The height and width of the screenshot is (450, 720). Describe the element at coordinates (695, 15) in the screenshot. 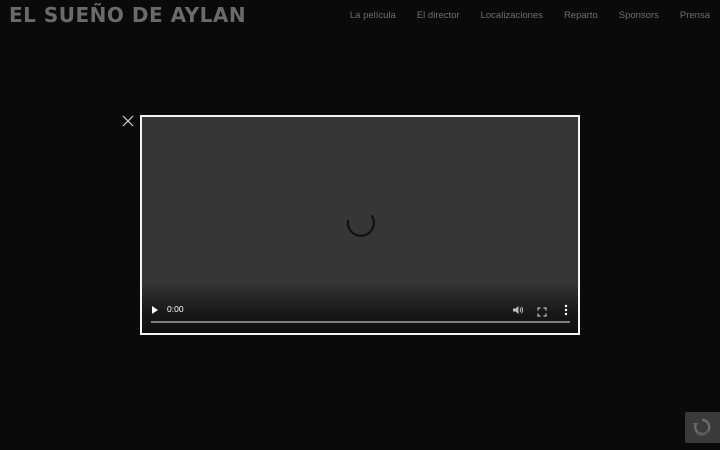

I see `nav-item-prensa: Prensa` at that location.